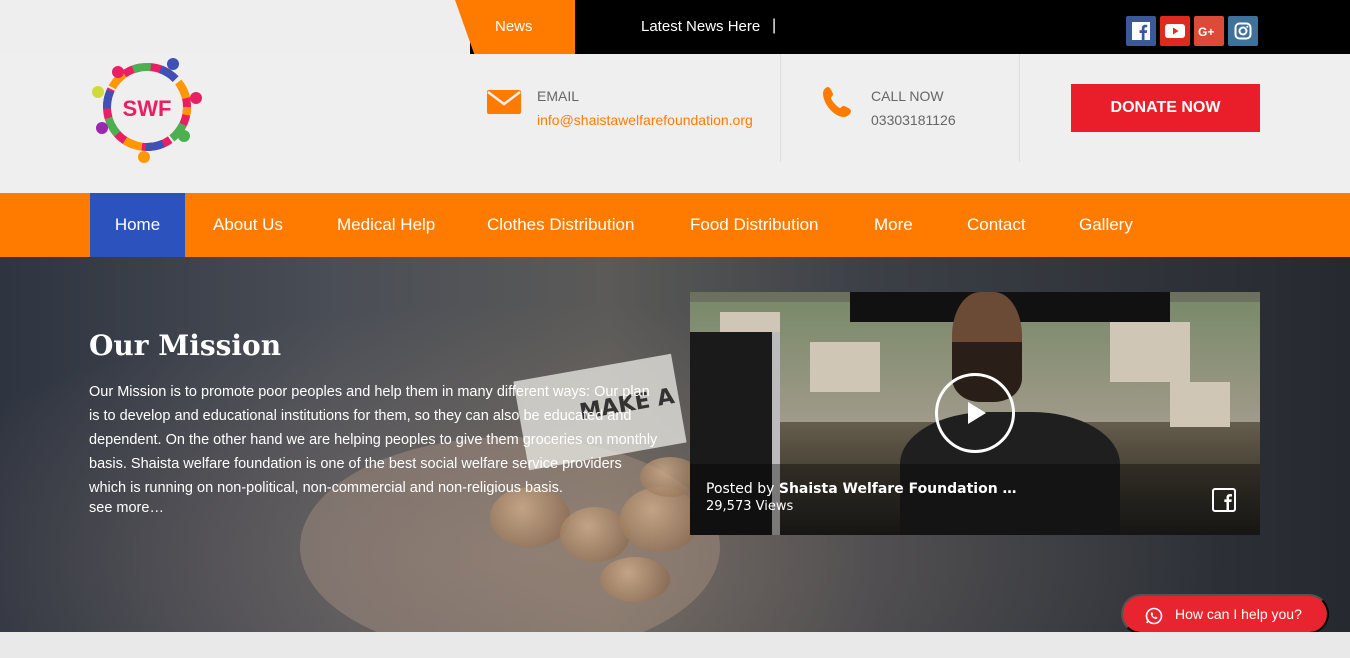 This screenshot has width=1350, height=658. Describe the element at coordinates (504, 104) in the screenshot. I see `email-icon` at that location.